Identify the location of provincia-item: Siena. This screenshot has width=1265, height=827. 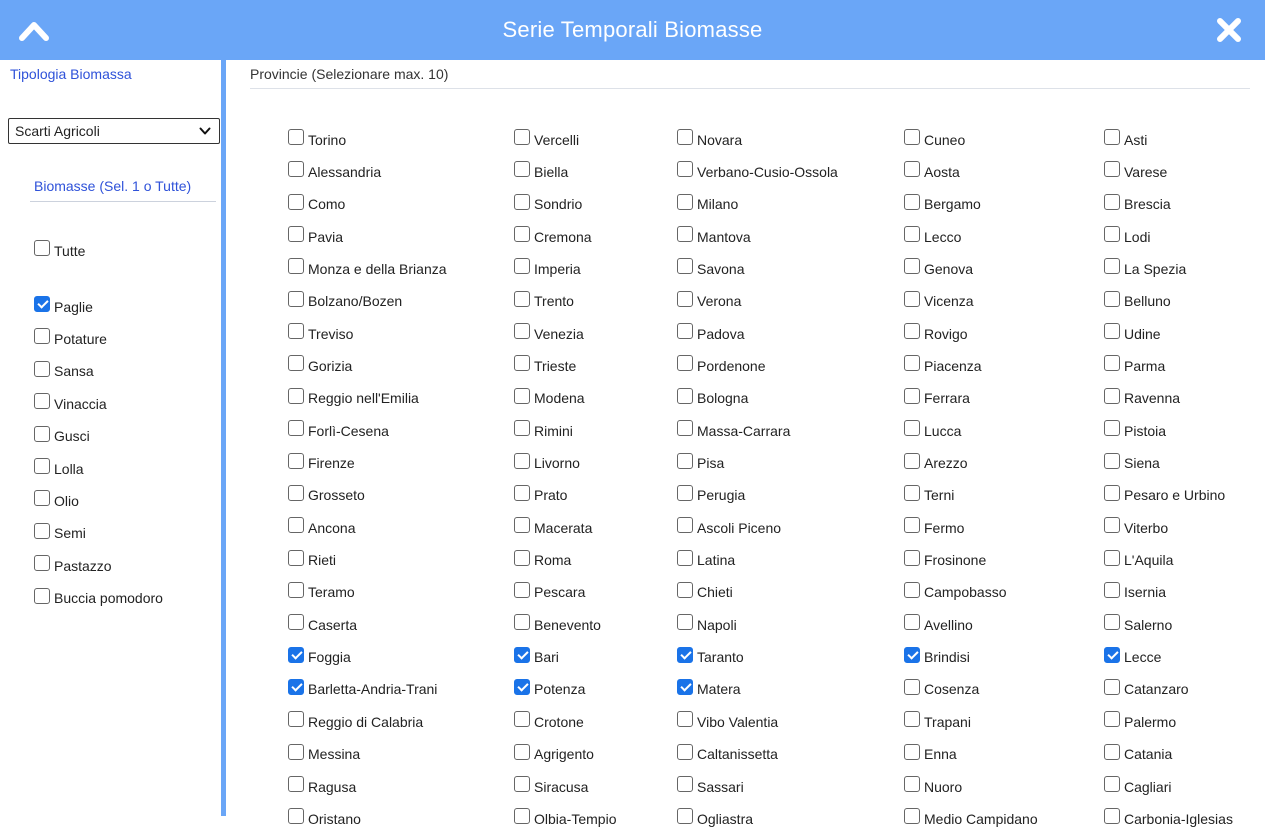
(1132, 461).